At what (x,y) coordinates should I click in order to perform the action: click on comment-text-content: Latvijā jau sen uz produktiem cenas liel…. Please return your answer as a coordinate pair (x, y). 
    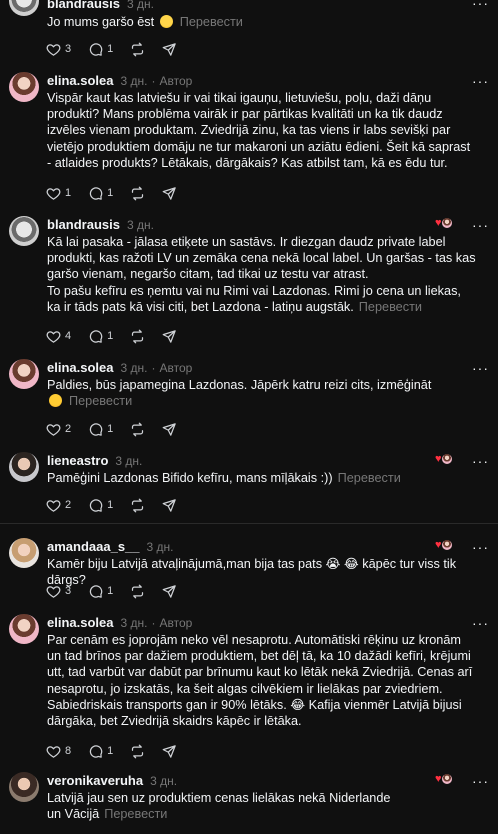
    Looking at the image, I should click on (219, 806).